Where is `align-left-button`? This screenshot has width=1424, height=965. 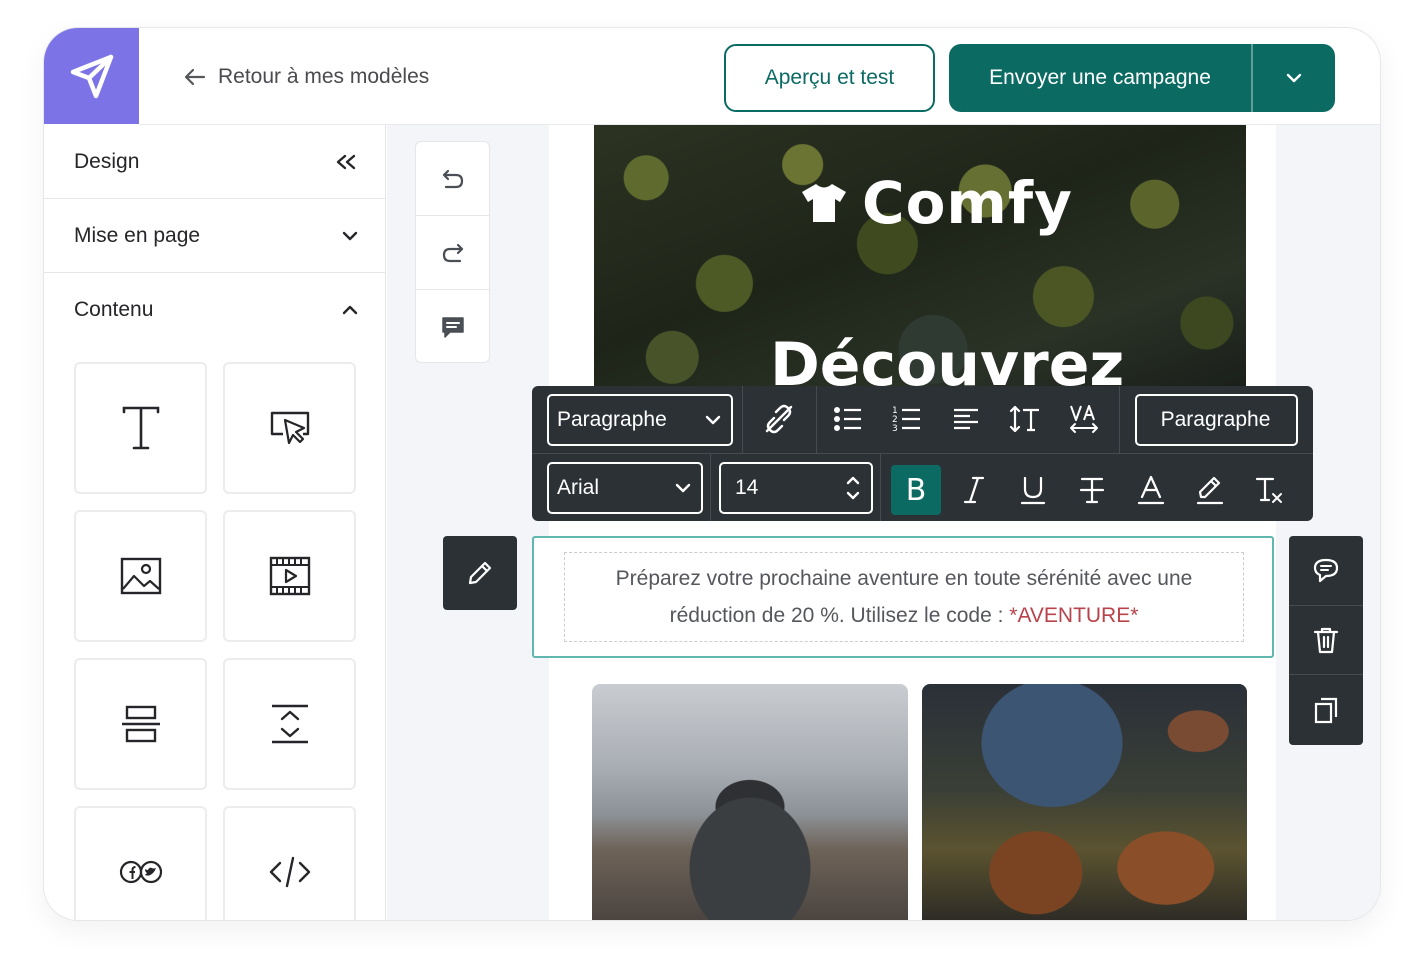
align-left-button is located at coordinates (966, 419).